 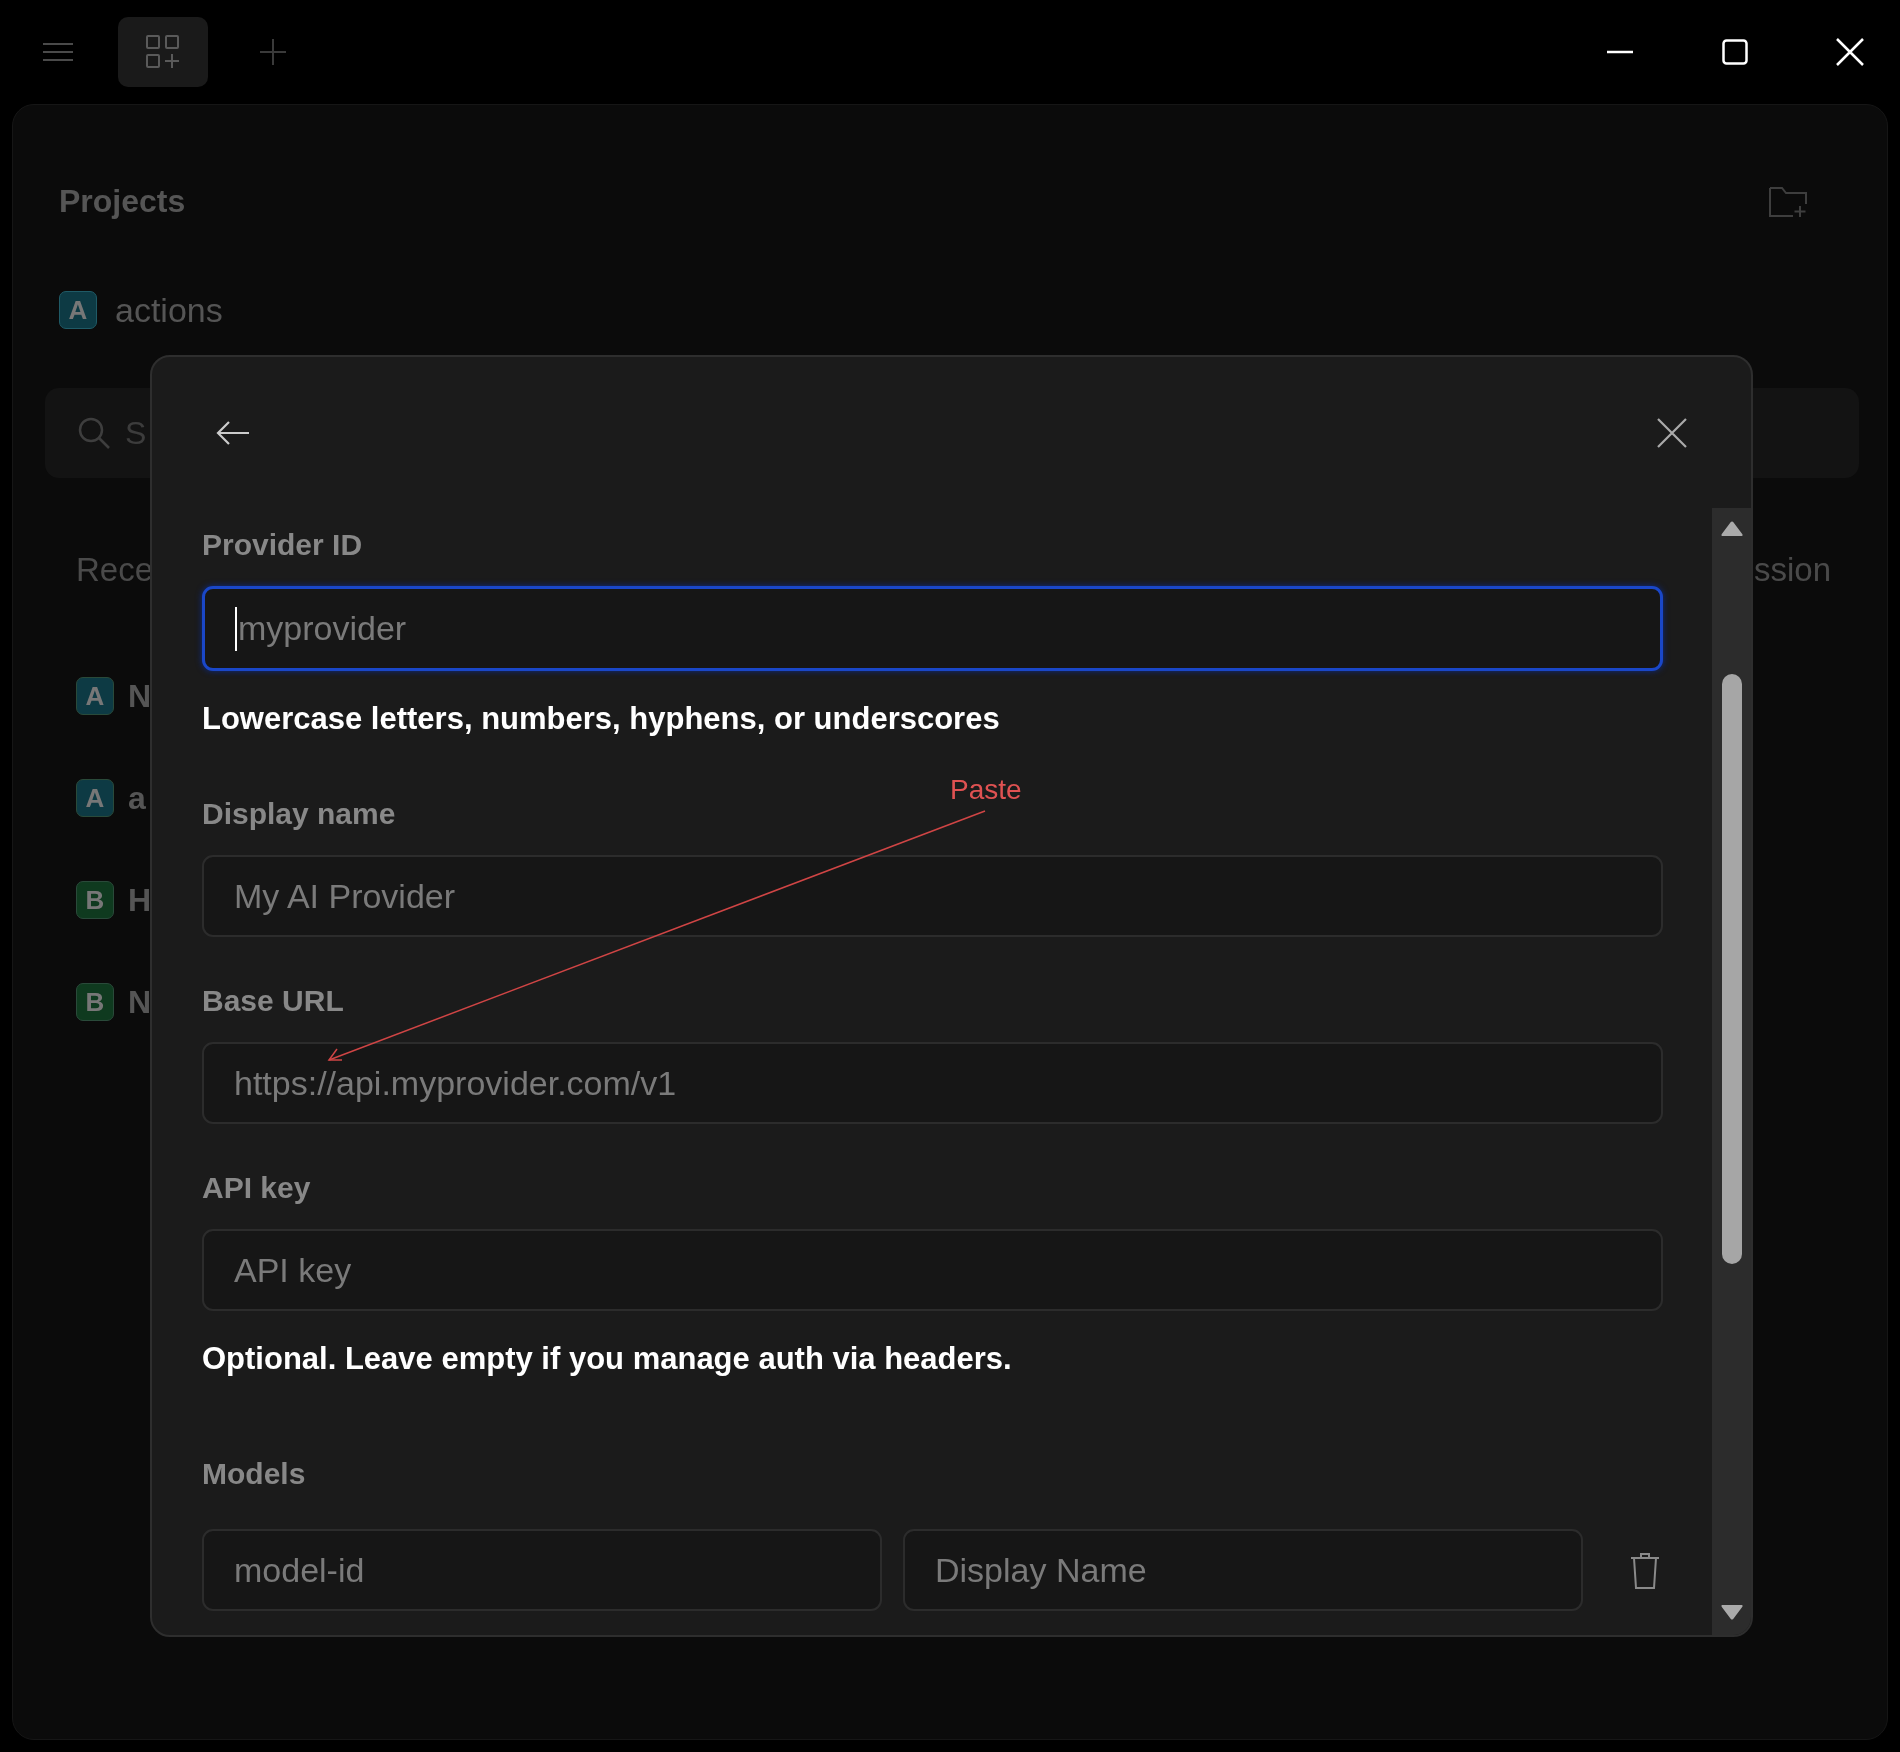 What do you see at coordinates (932, 1083) in the screenshot?
I see `input-field: https://api.myprovider.com/v1` at bounding box center [932, 1083].